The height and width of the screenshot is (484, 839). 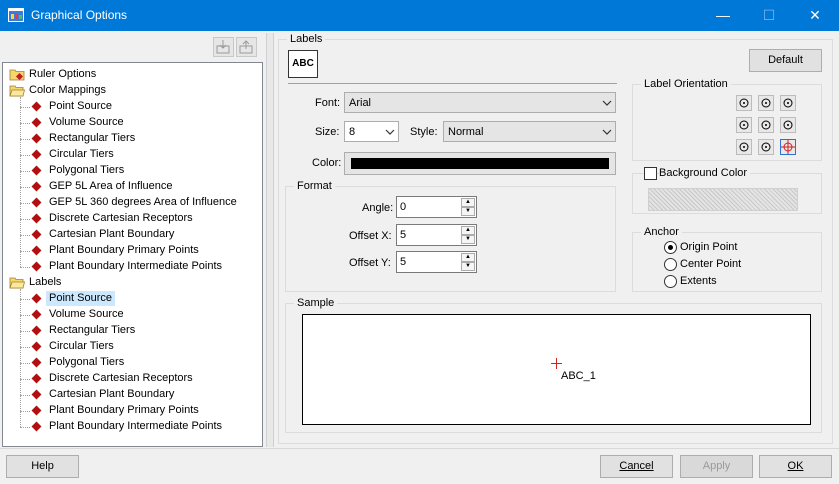 What do you see at coordinates (686, 84) in the screenshot?
I see `label-orientation-title: Label Orientation` at bounding box center [686, 84].